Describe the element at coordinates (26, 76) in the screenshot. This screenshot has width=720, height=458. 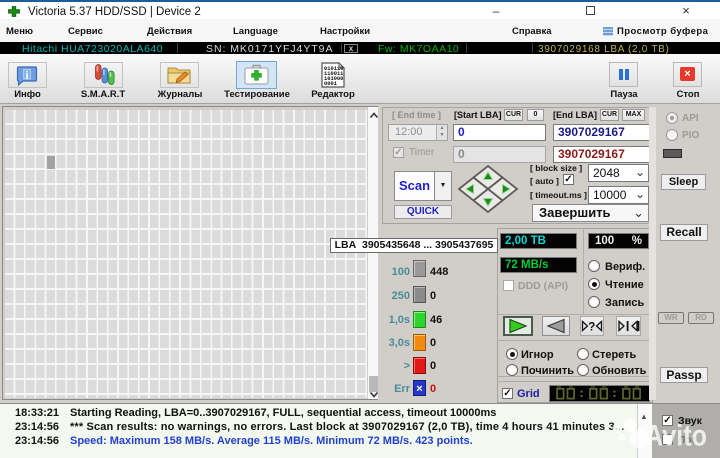
I see `svg-text: i` at that location.